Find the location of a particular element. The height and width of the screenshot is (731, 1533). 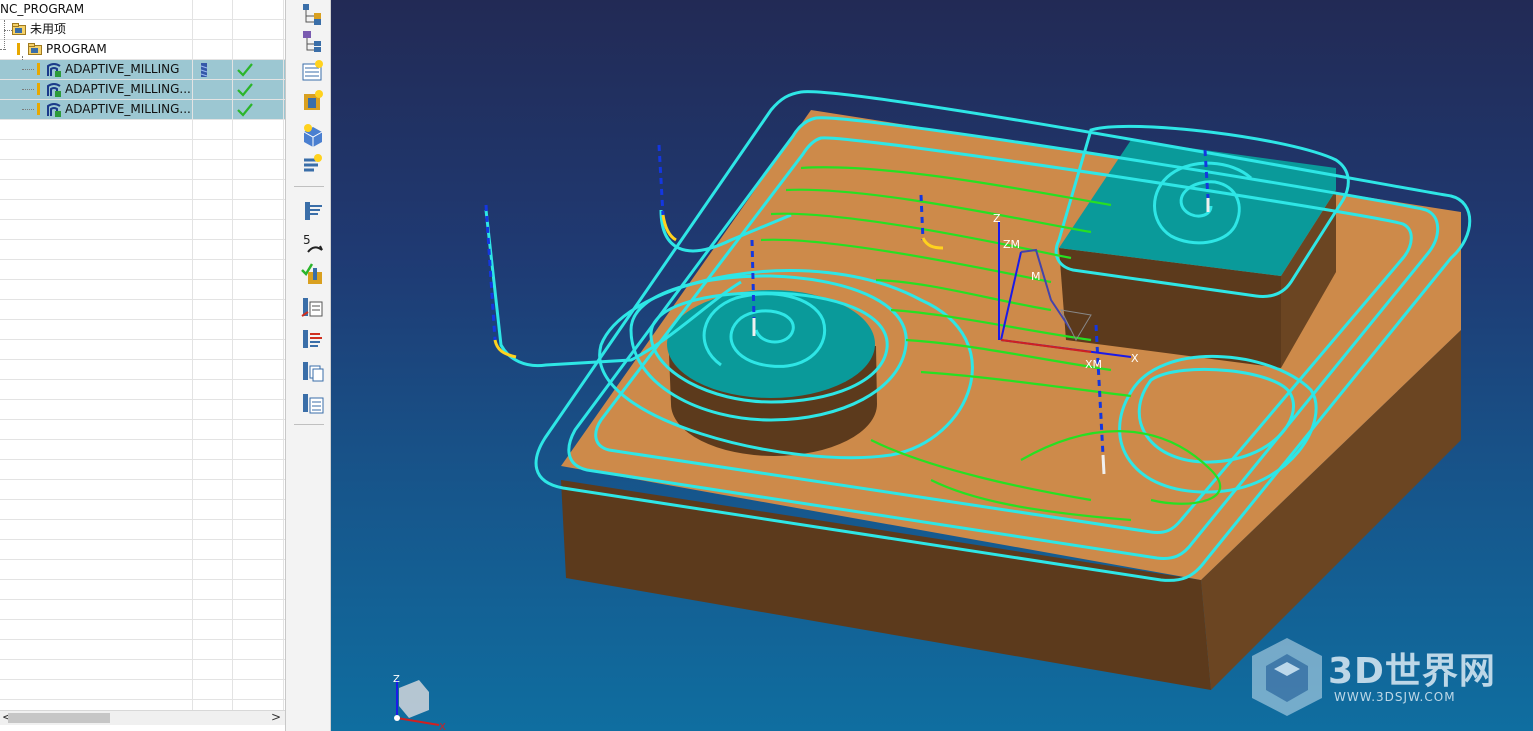

tool-icon is located at coordinates (204, 70).